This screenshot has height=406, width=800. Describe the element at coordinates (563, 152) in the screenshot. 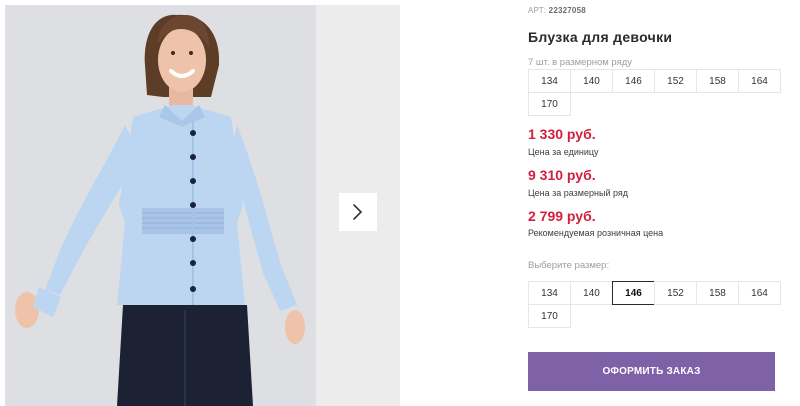

I see `unit-price-note: Цена за единицу` at that location.